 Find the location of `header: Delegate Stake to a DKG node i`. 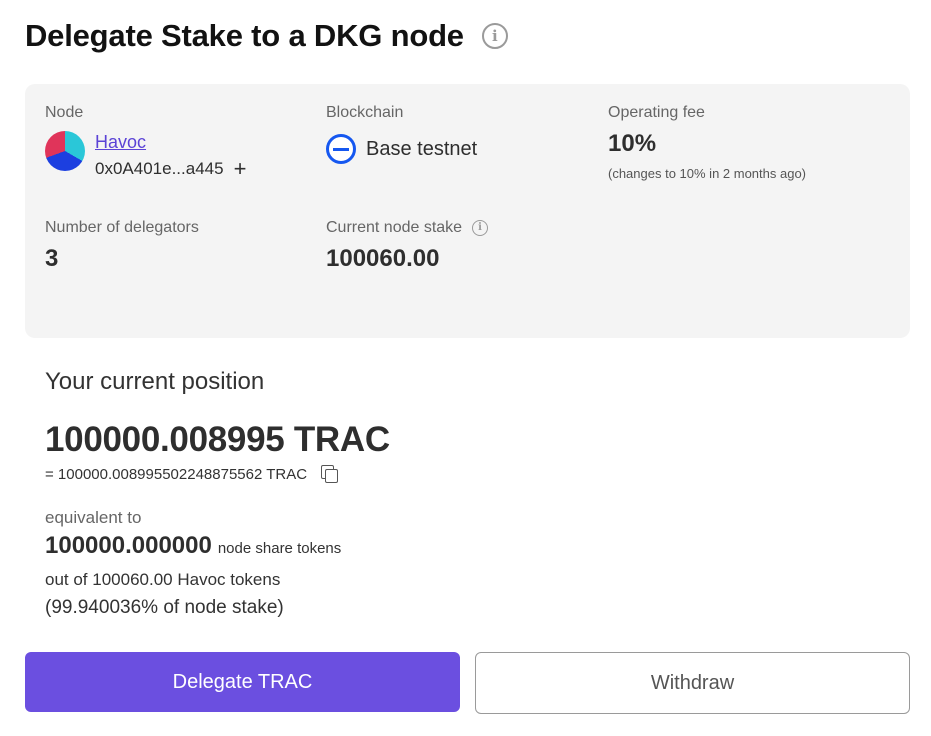

header: Delegate Stake to a DKG node i is located at coordinates (266, 36).